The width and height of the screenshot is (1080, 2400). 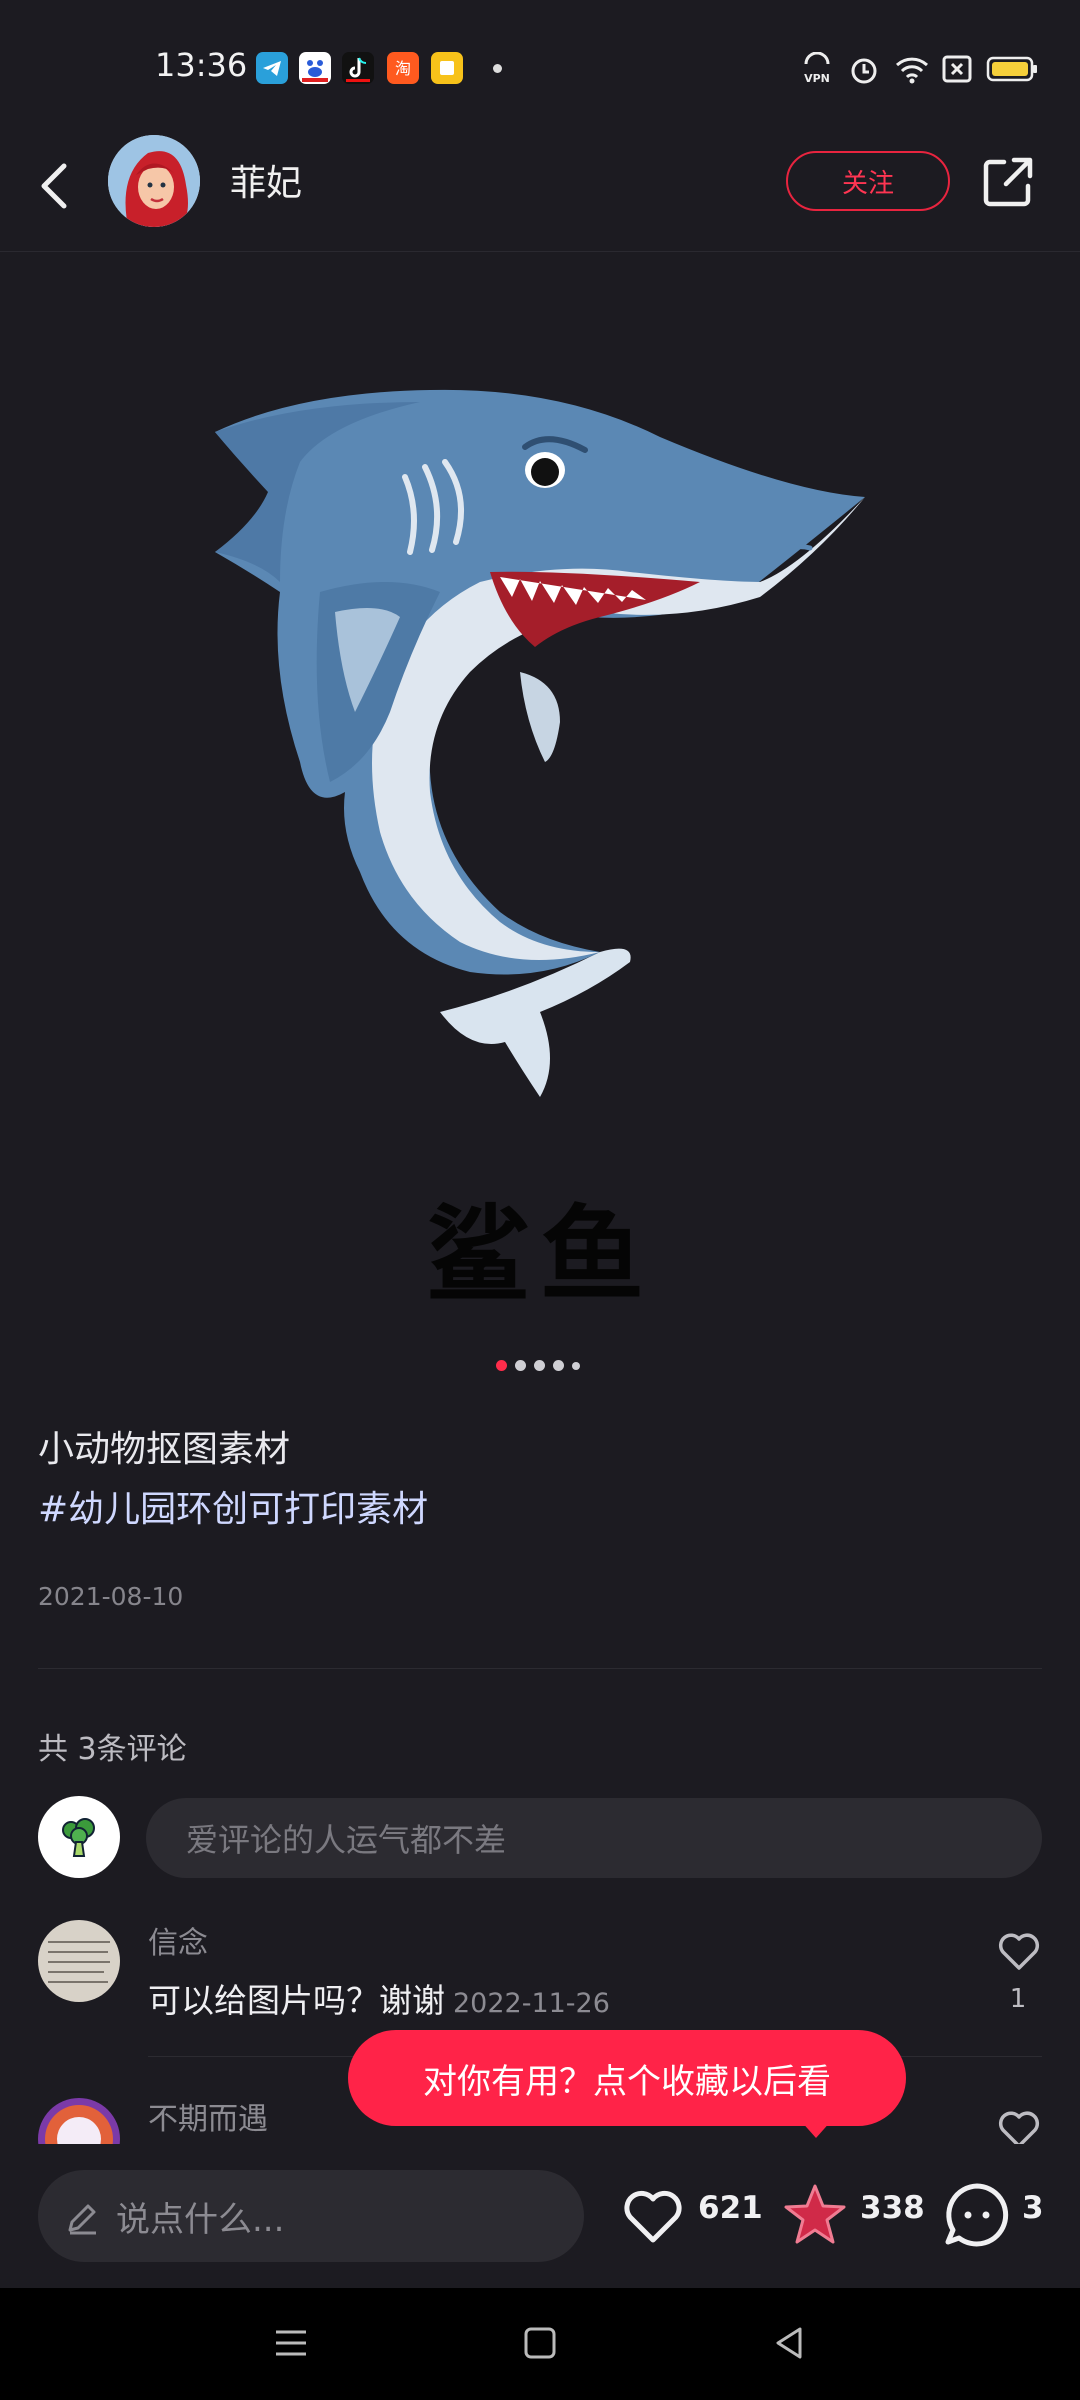 I want to click on divider, so click(x=540, y=1668).